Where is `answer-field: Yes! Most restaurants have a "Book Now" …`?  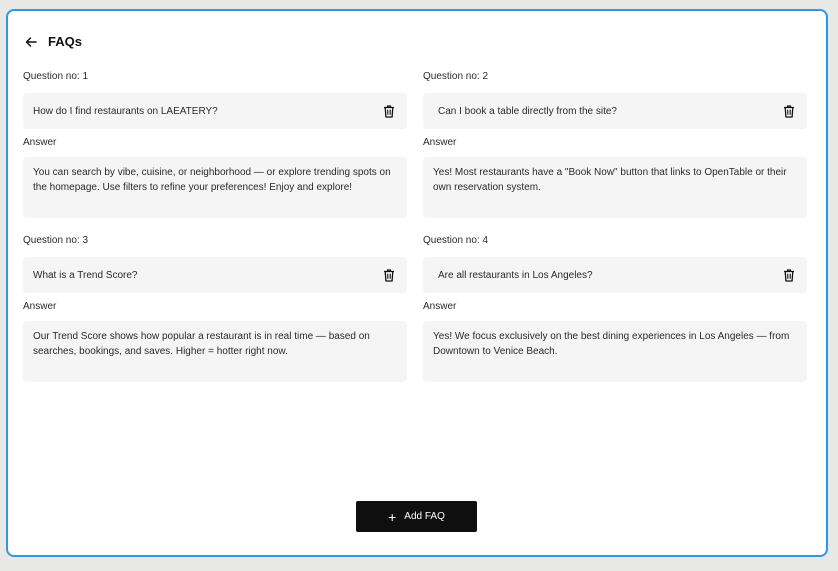 answer-field: Yes! Most restaurants have a "Book Now" … is located at coordinates (615, 187).